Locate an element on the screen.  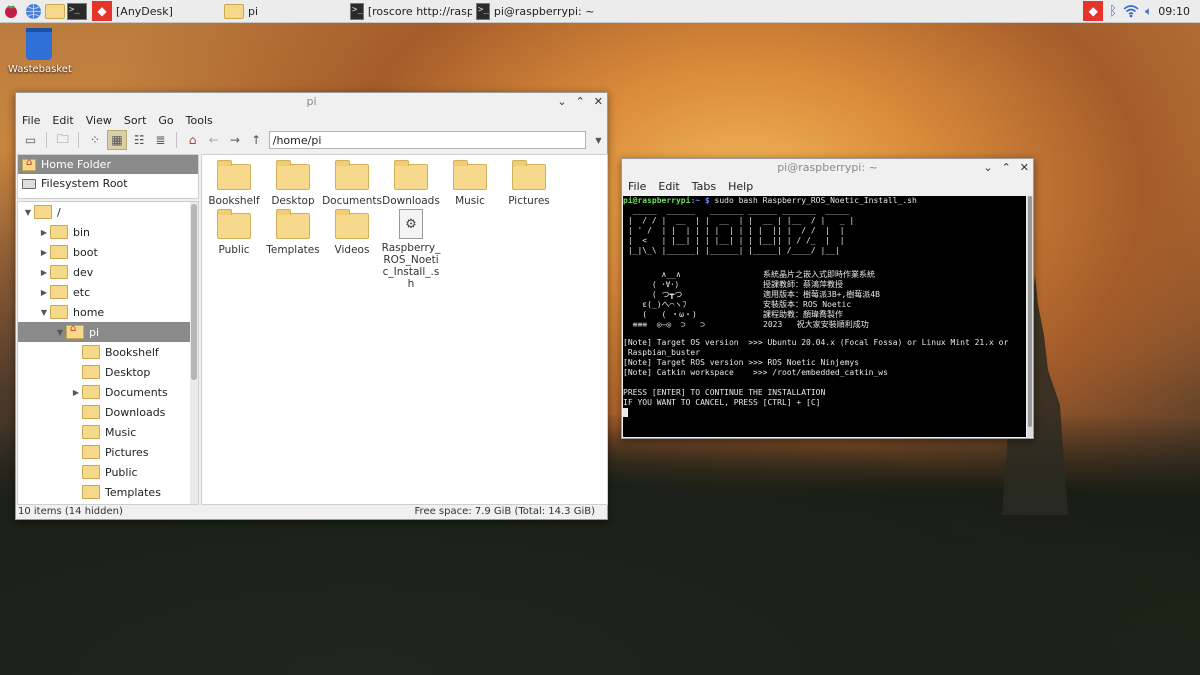
address-bar: /home/pi is located at coordinates (427, 140).